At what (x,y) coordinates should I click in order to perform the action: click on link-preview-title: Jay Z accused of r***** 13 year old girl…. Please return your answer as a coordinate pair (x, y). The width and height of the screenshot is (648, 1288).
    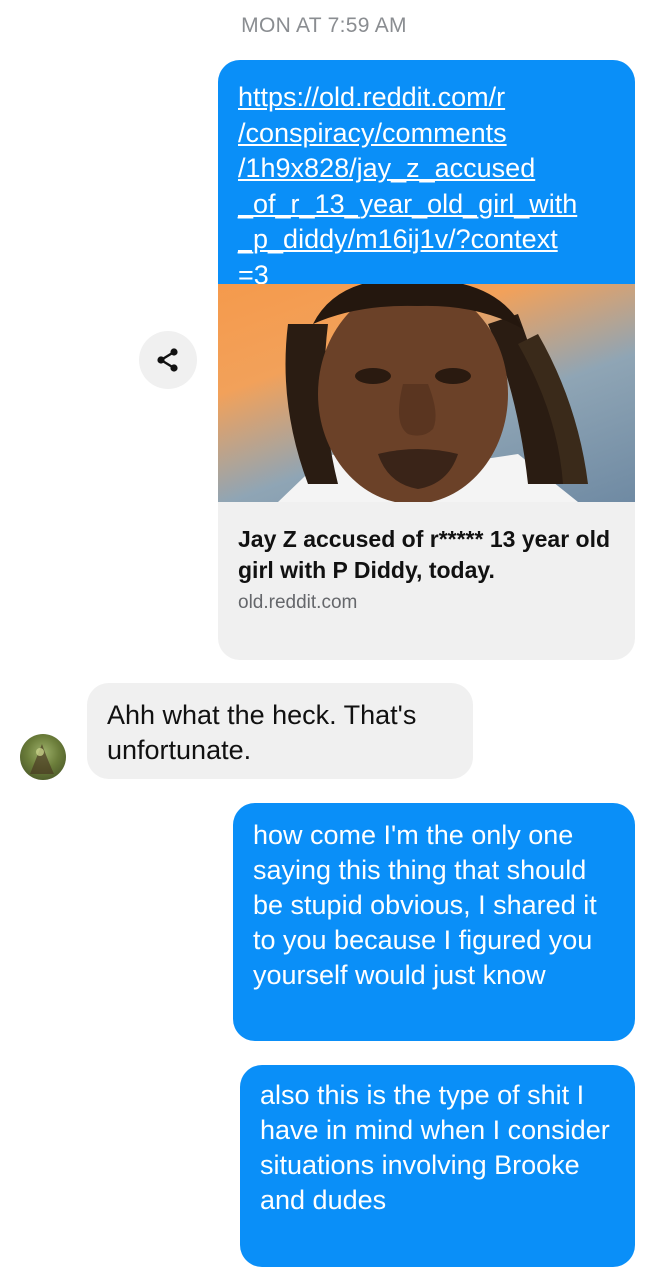
    Looking at the image, I should click on (424, 554).